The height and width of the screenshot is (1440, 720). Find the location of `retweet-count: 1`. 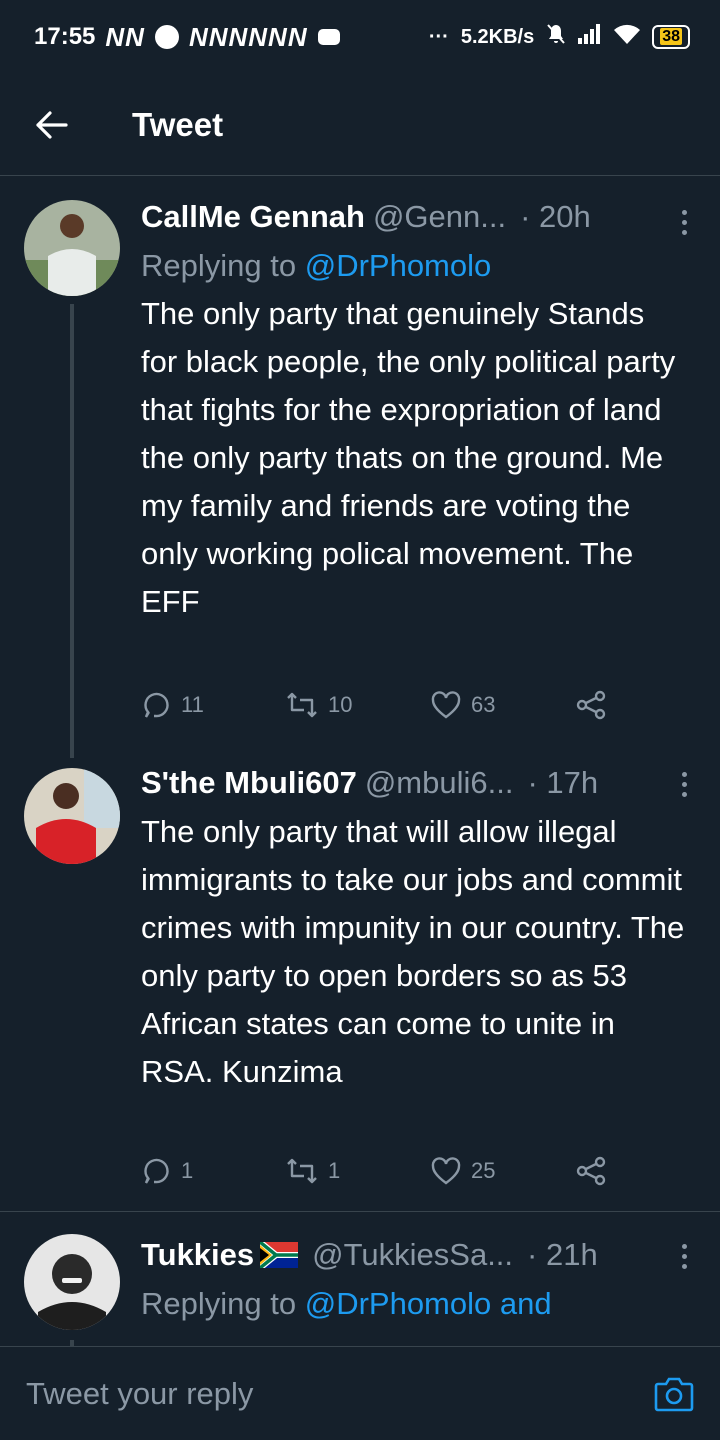

retweet-count: 1 is located at coordinates (334, 1170).